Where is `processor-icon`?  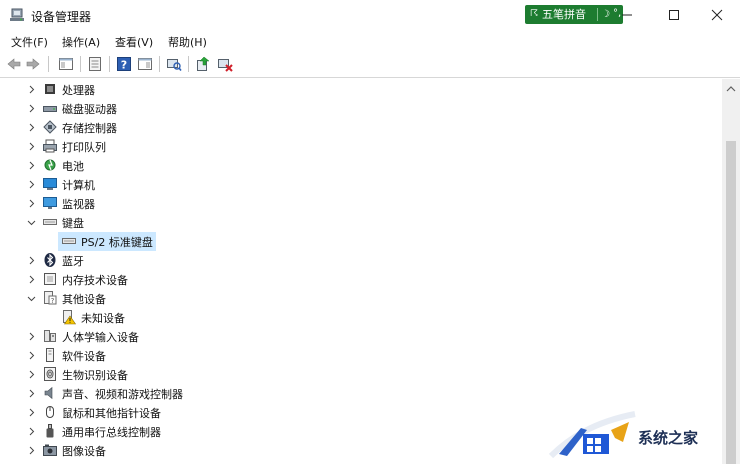 processor-icon is located at coordinates (50, 89).